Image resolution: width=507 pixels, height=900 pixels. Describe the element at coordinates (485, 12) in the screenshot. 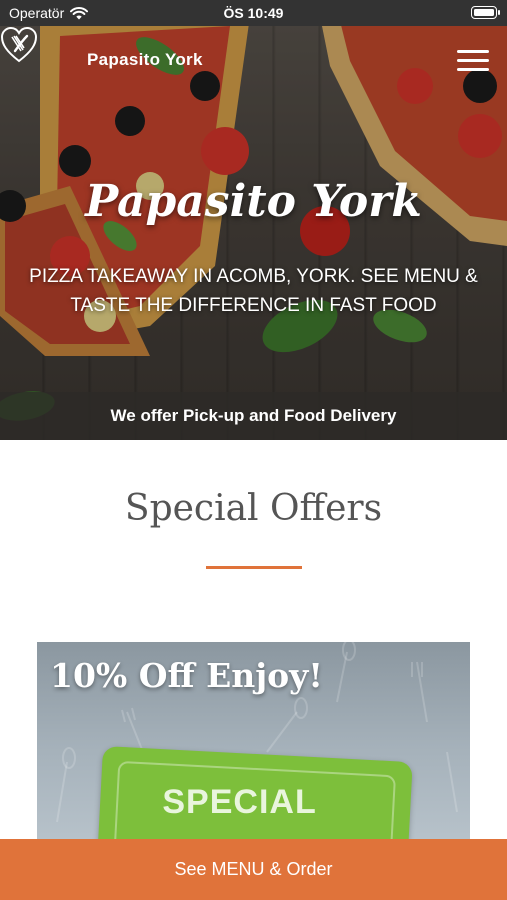

I see `battery-icon` at that location.